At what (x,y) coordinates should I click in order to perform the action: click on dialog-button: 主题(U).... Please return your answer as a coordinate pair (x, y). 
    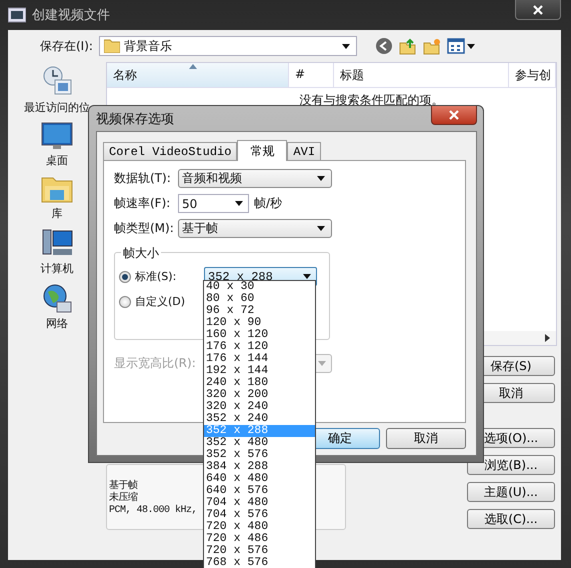
    Looking at the image, I should click on (511, 492).